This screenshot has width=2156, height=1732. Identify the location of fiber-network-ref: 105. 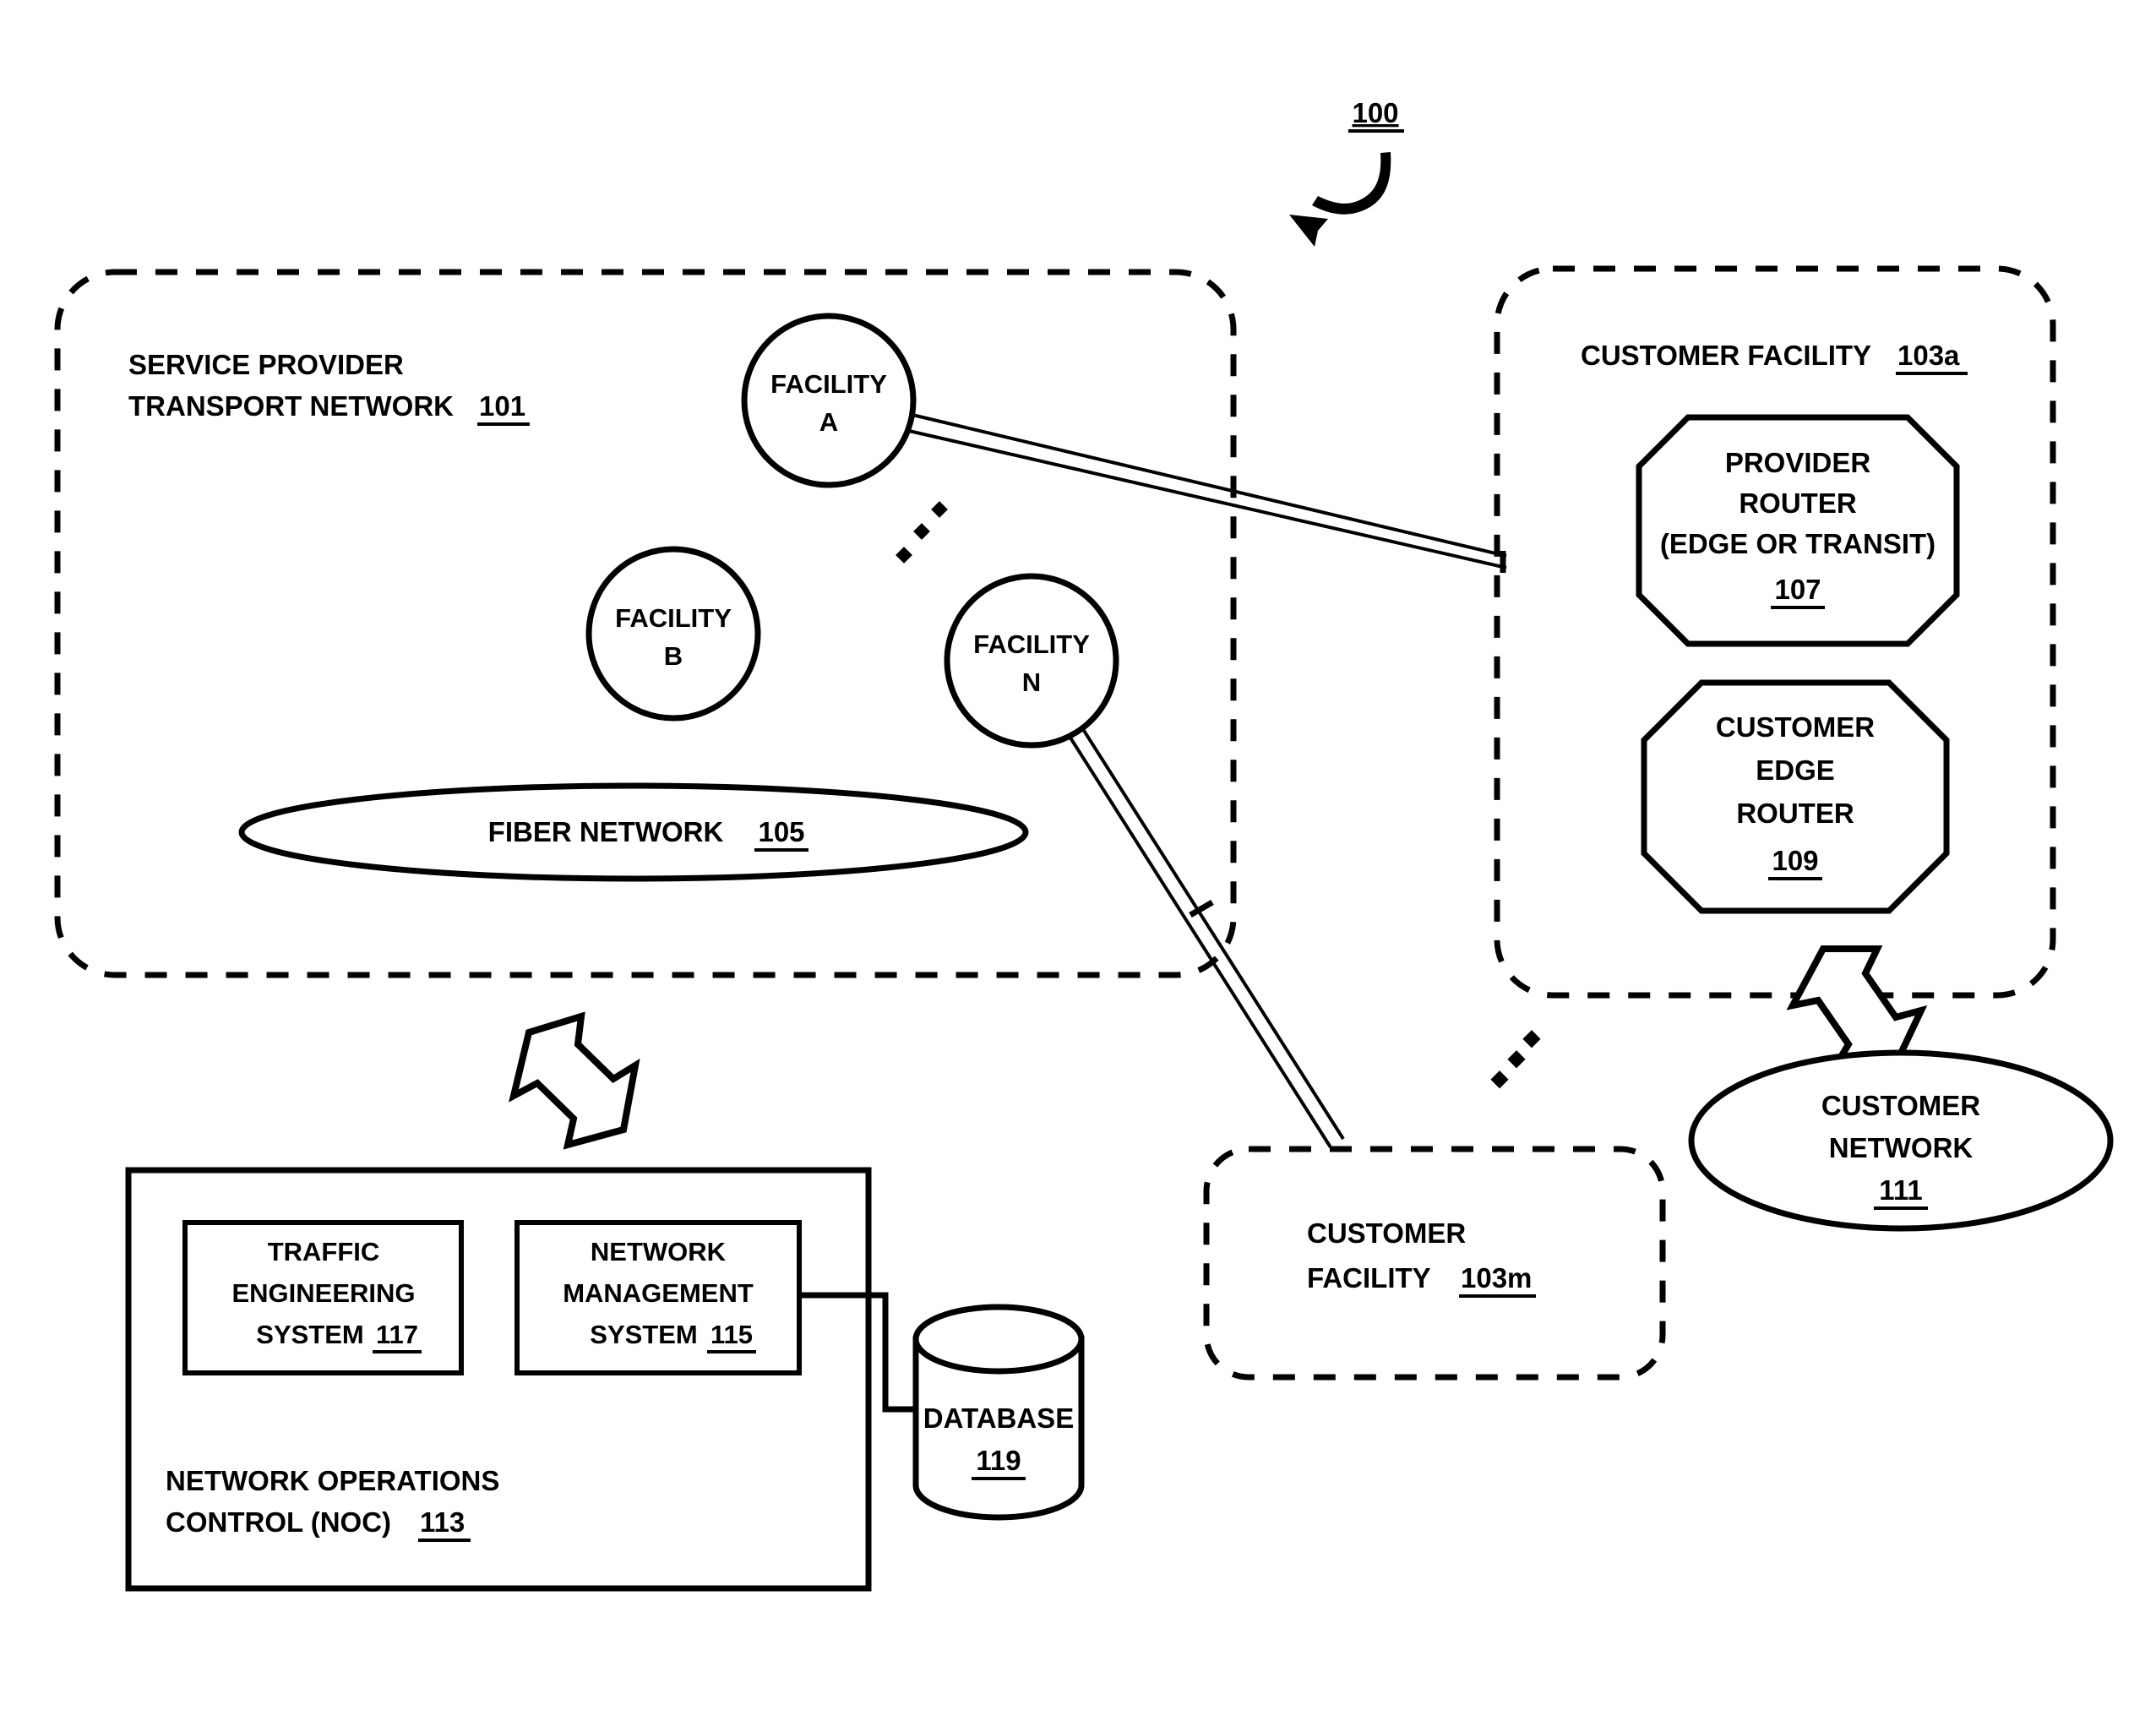
(781, 831).